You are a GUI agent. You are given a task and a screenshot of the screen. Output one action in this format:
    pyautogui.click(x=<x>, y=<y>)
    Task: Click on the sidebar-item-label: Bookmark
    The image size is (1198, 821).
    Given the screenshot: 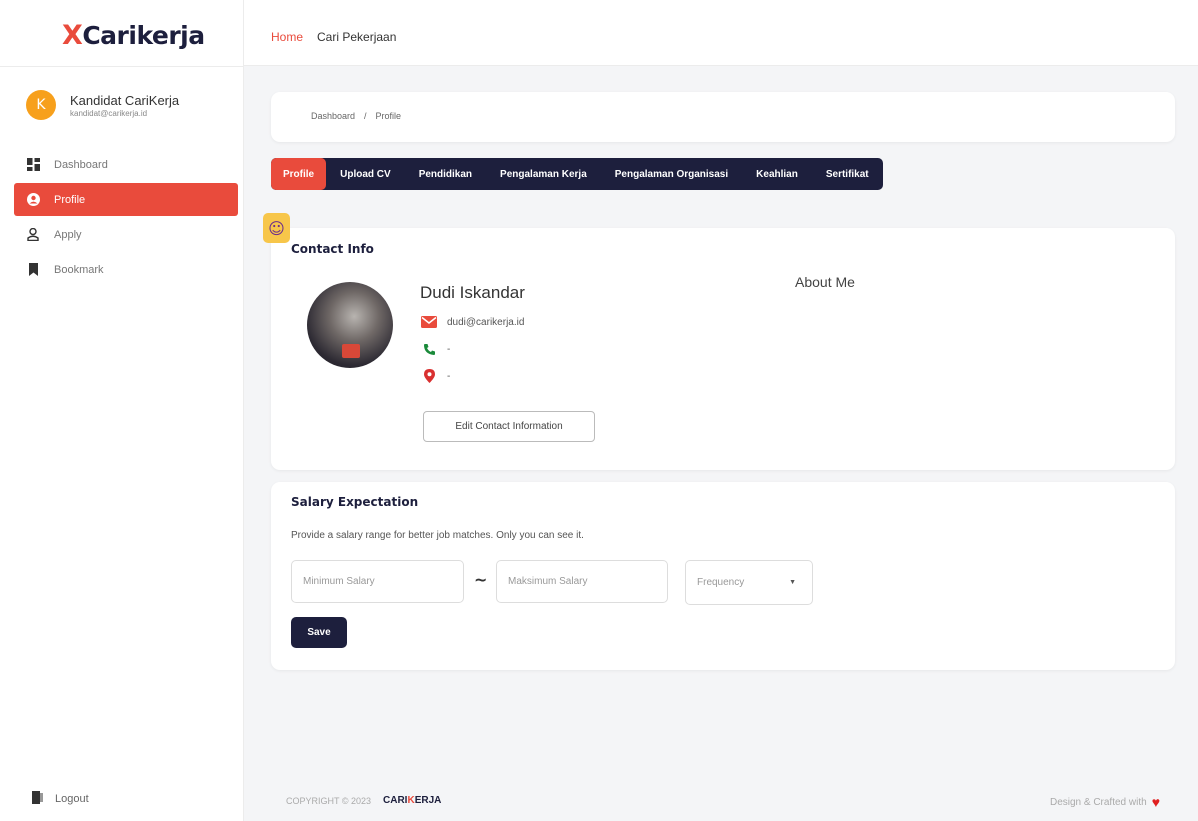 What is the action you would take?
    pyautogui.click(x=79, y=269)
    